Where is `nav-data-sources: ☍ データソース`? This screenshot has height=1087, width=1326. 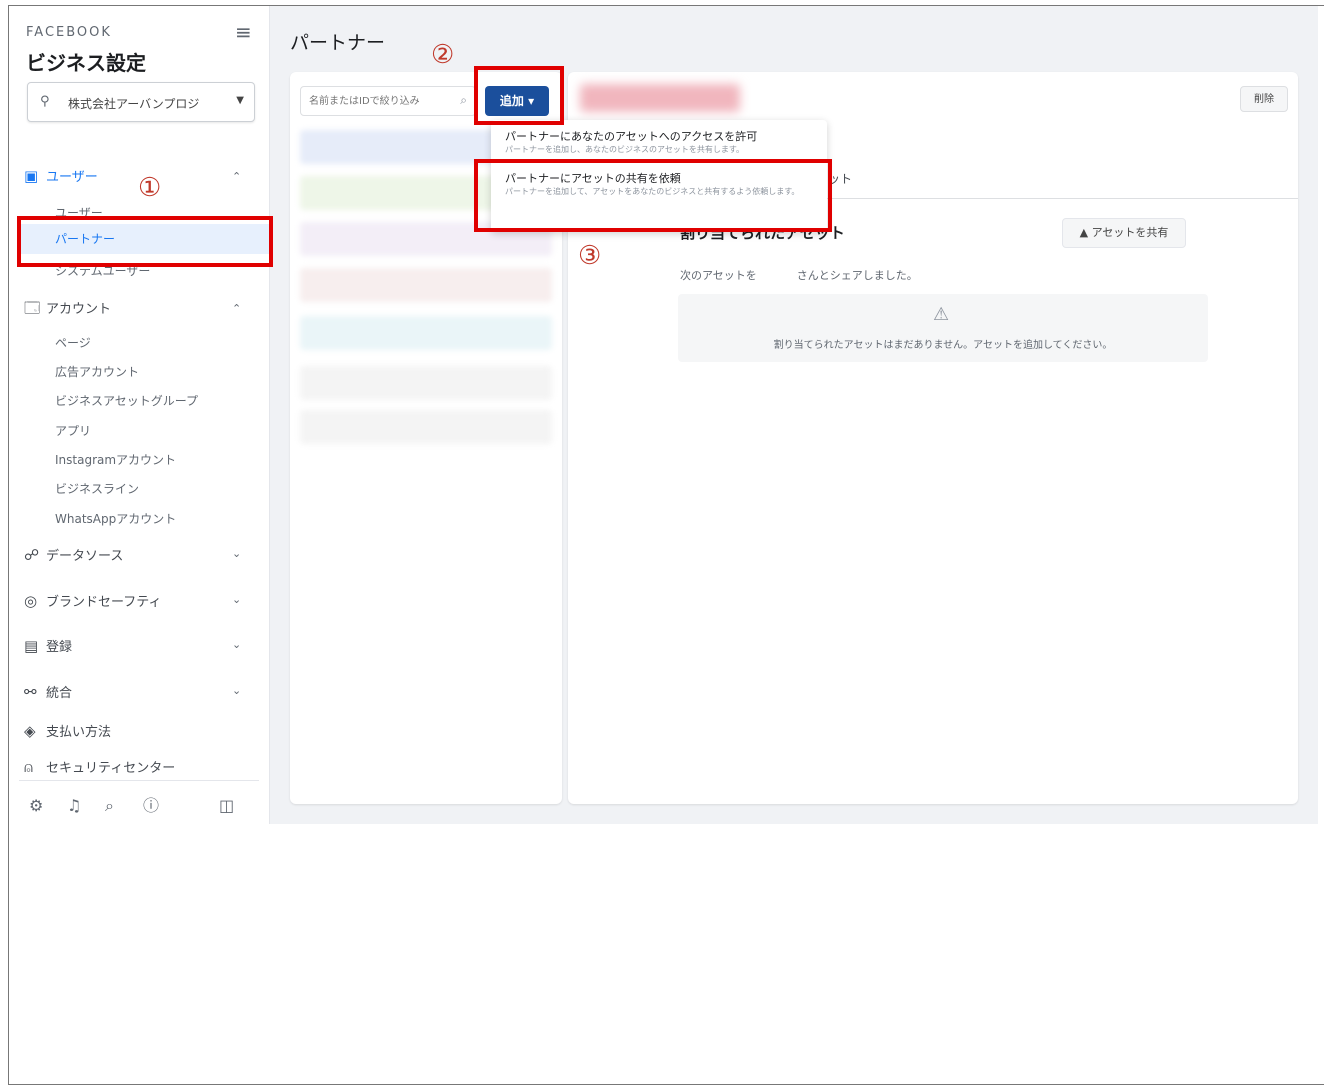
nav-data-sources: ☍ データソース is located at coordinates (73, 554).